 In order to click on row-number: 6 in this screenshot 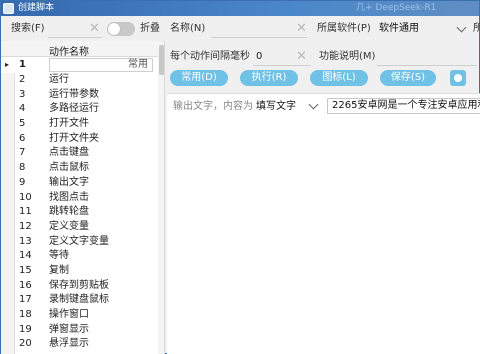, I will do `click(22, 138)`.